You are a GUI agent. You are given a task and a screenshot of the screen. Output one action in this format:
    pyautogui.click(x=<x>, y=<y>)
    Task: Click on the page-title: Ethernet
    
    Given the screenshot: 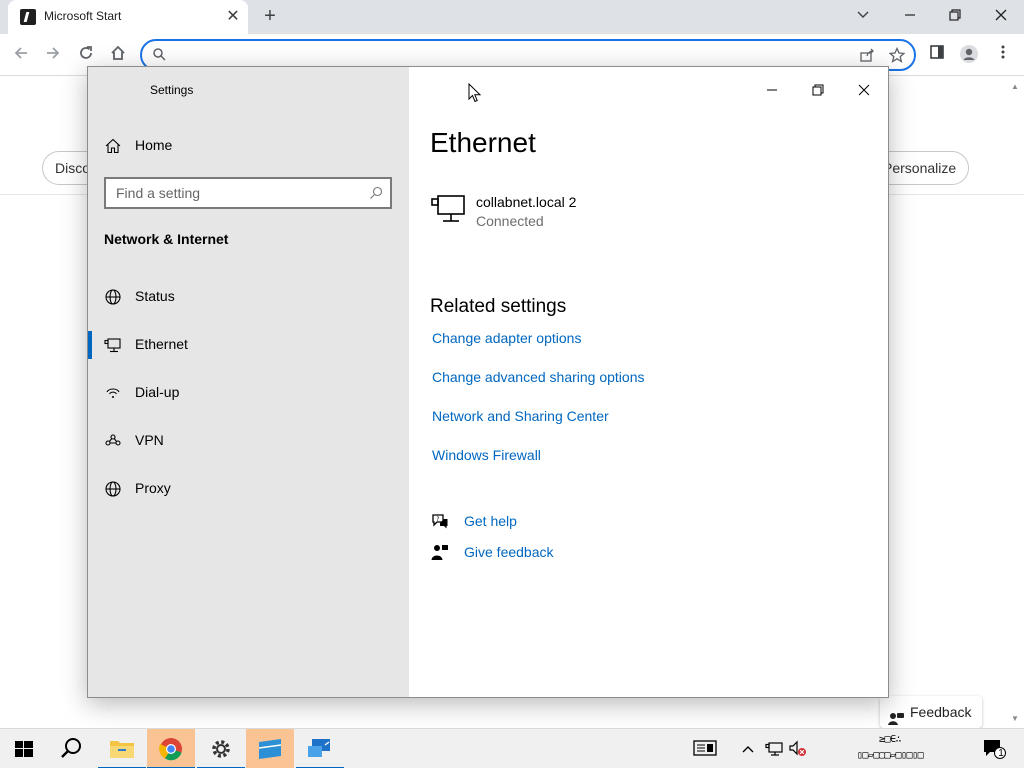 What is the action you would take?
    pyautogui.click(x=483, y=142)
    